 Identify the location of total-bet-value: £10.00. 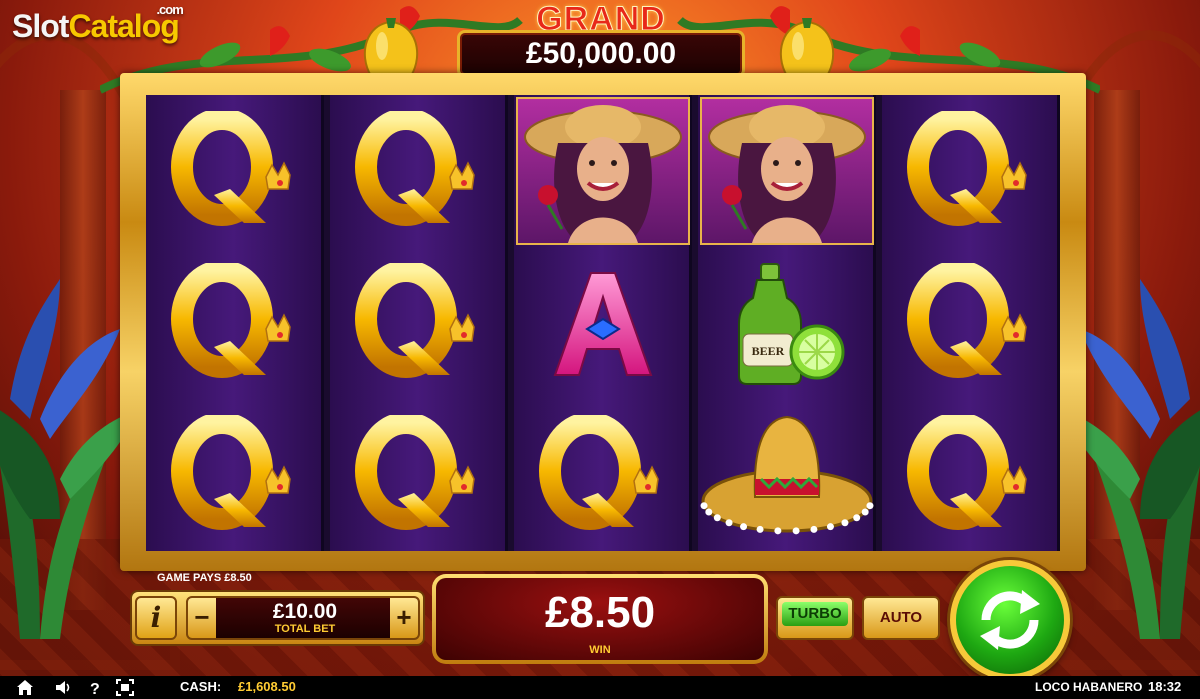
(305, 611).